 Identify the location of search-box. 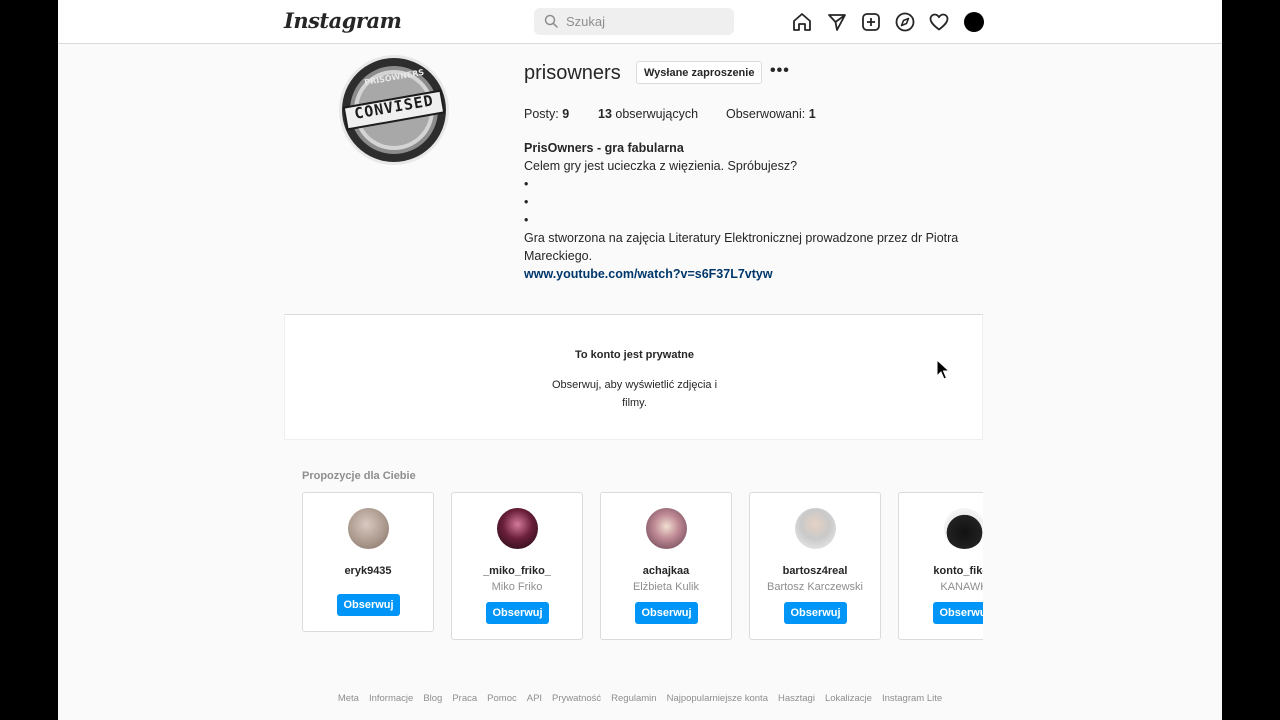
(634, 21).